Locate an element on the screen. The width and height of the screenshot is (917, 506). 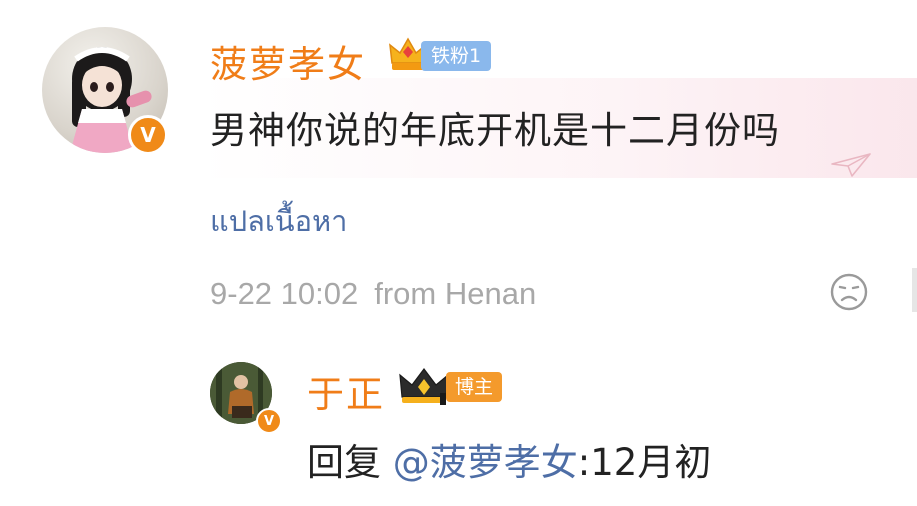
comment-meta: 9-22 10:02 from Henan is located at coordinates (373, 294).